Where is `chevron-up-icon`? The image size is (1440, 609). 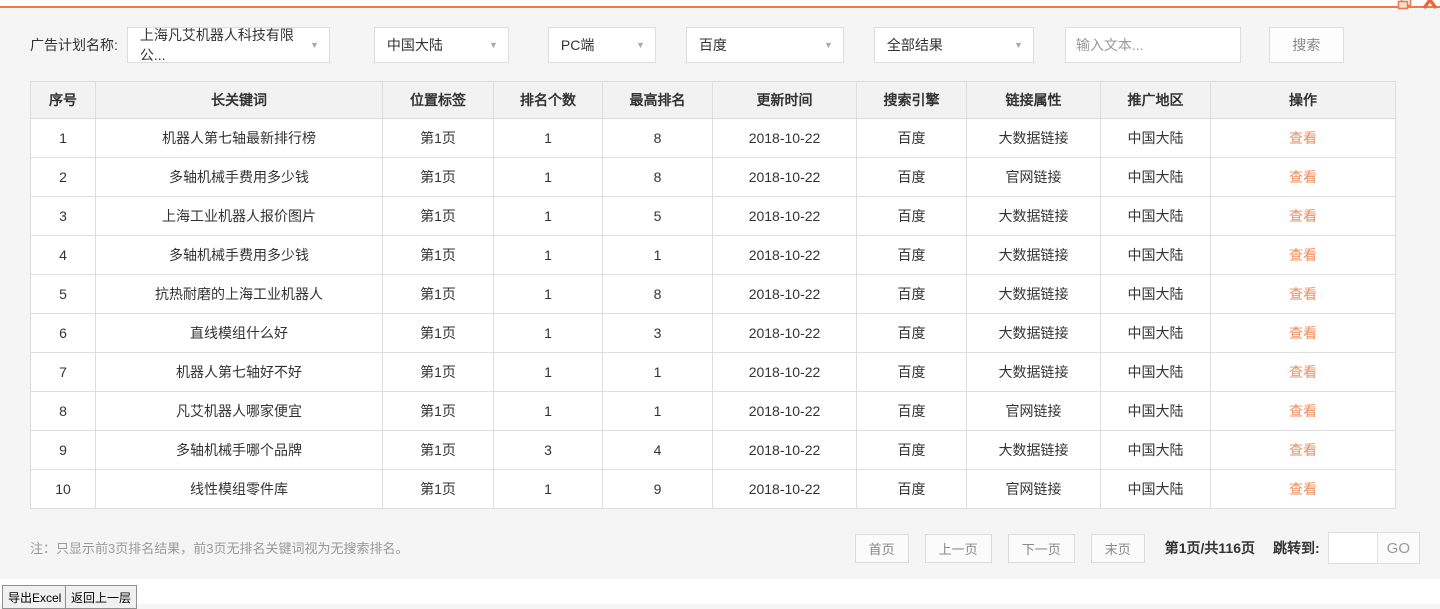 chevron-up-icon is located at coordinates (1430, 5).